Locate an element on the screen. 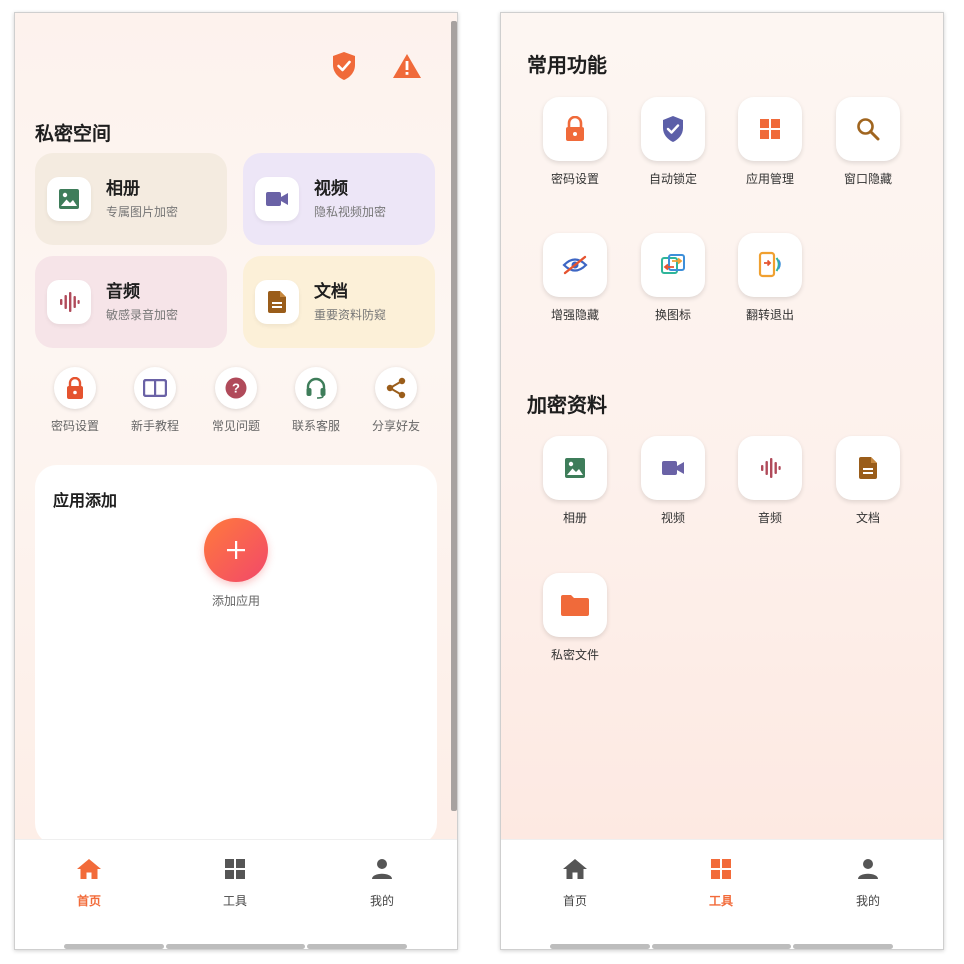 The image size is (964, 964). headset-icon is located at coordinates (316, 388).